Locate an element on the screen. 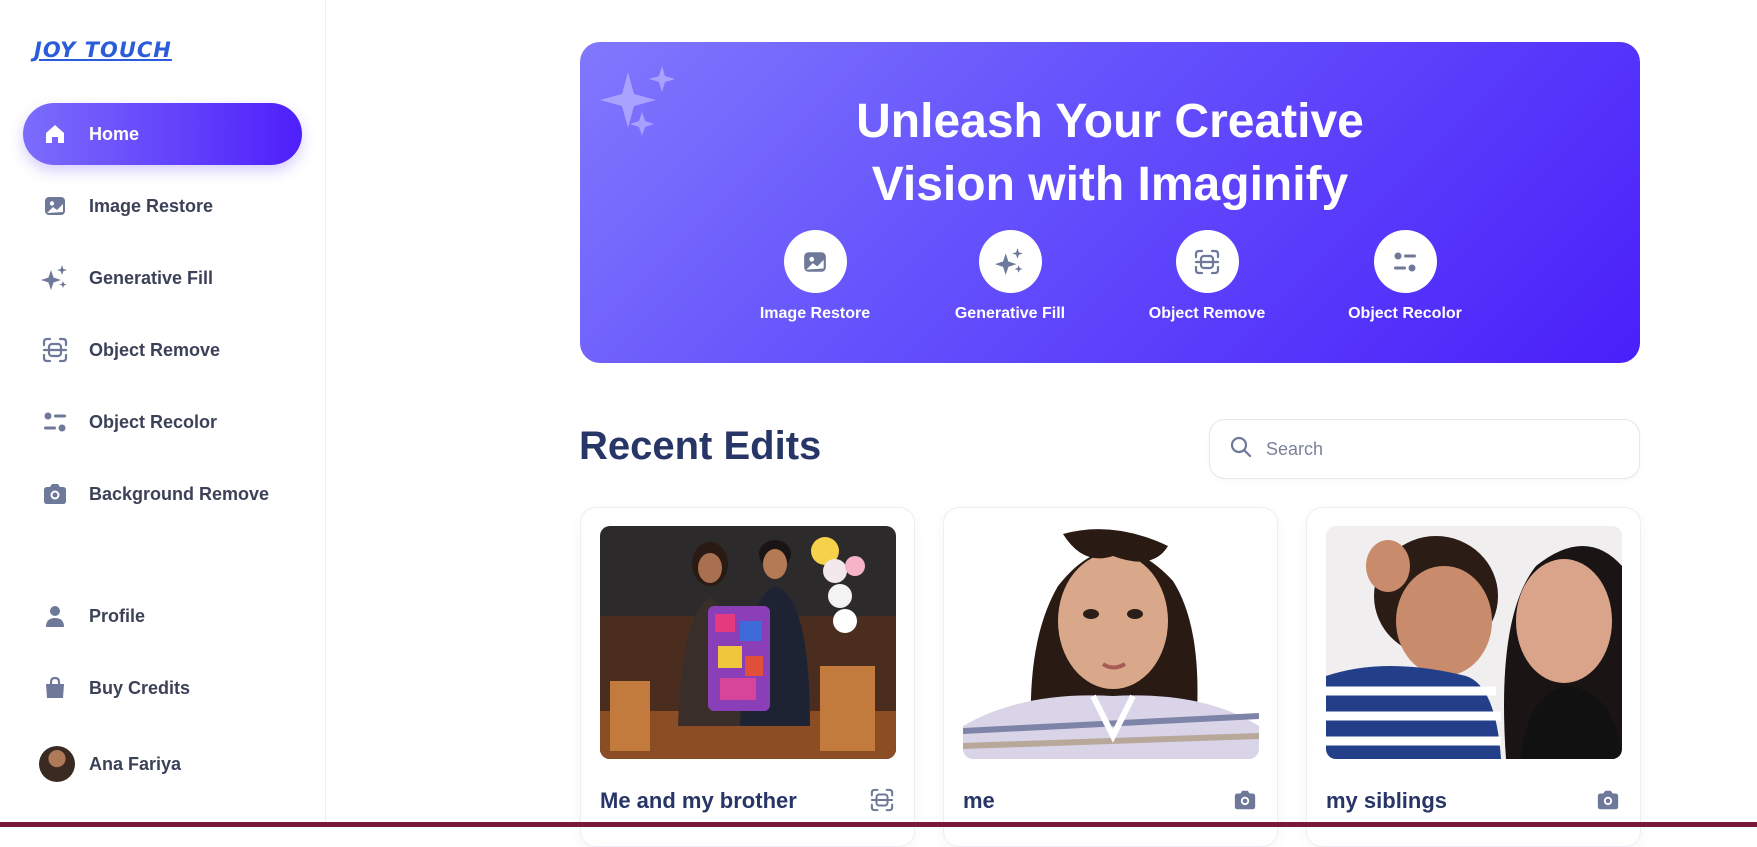  sidebar-item-home: Home is located at coordinates (162, 134).